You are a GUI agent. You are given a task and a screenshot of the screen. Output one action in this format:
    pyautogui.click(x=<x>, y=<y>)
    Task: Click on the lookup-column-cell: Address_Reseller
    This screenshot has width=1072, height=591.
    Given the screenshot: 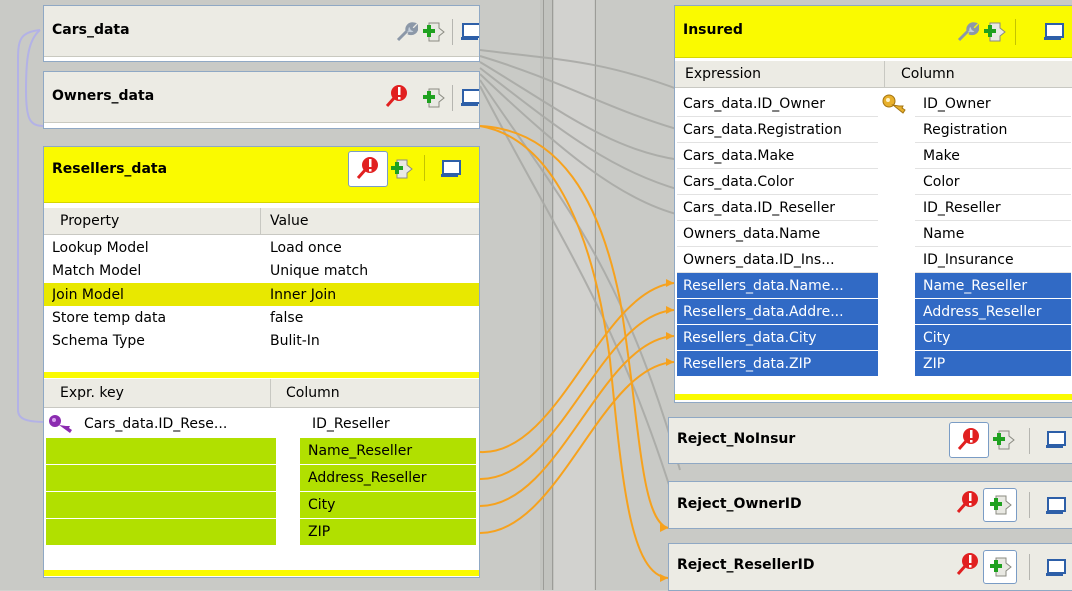 What is the action you would take?
    pyautogui.click(x=388, y=478)
    